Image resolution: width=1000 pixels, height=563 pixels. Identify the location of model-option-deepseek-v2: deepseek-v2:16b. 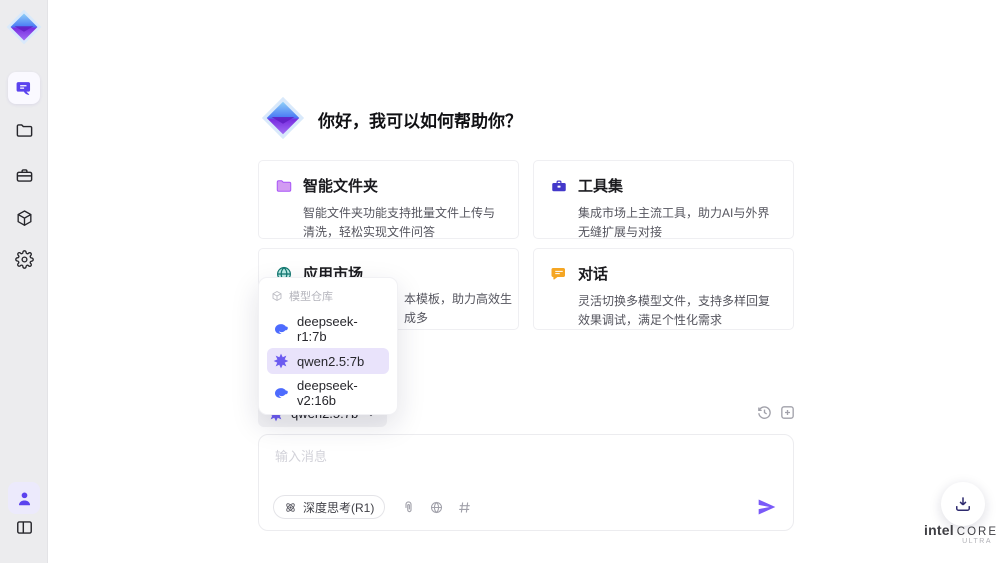
(328, 393).